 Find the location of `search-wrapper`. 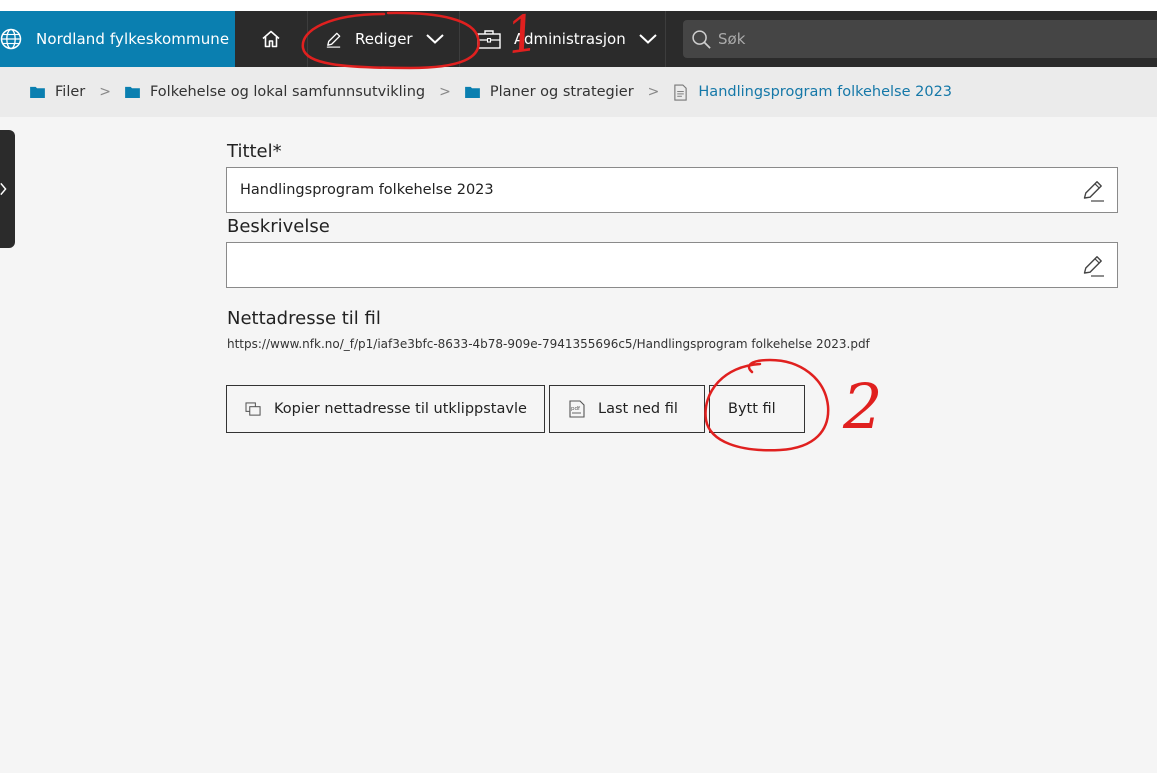

search-wrapper is located at coordinates (911, 39).